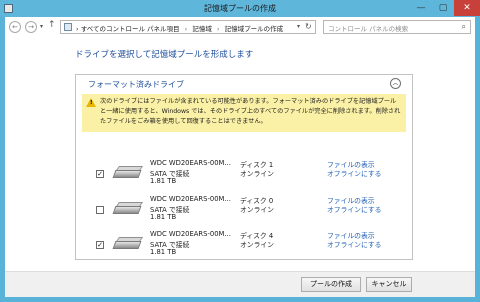  I want to click on refresh-icon: ↻, so click(308, 26).